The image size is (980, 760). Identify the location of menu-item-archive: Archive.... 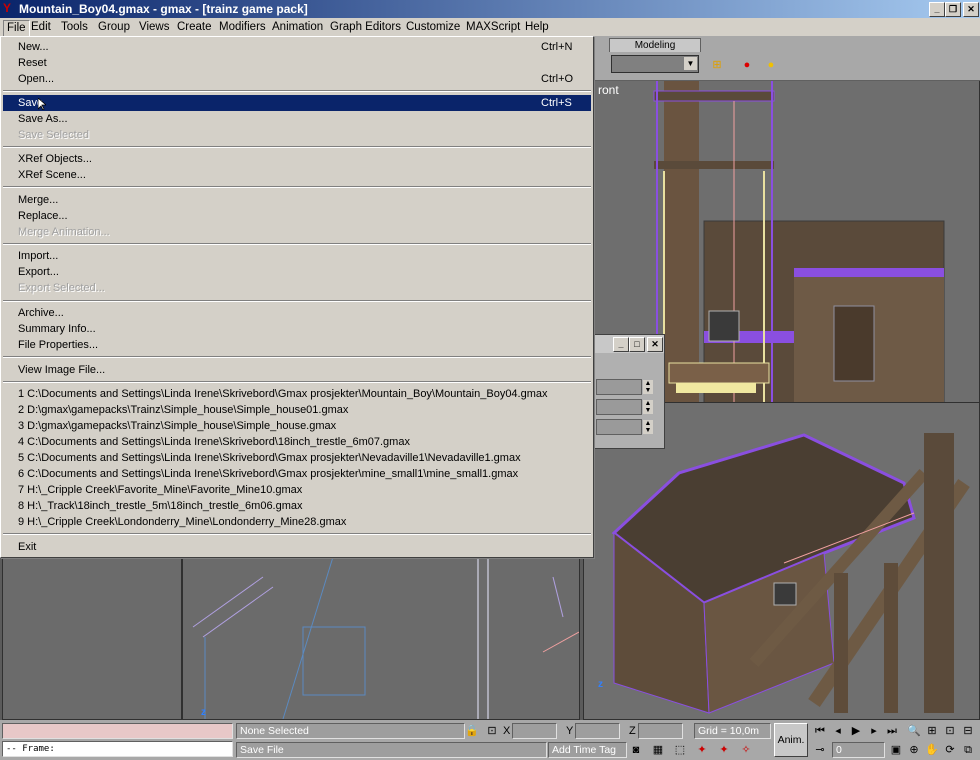
(297, 313).